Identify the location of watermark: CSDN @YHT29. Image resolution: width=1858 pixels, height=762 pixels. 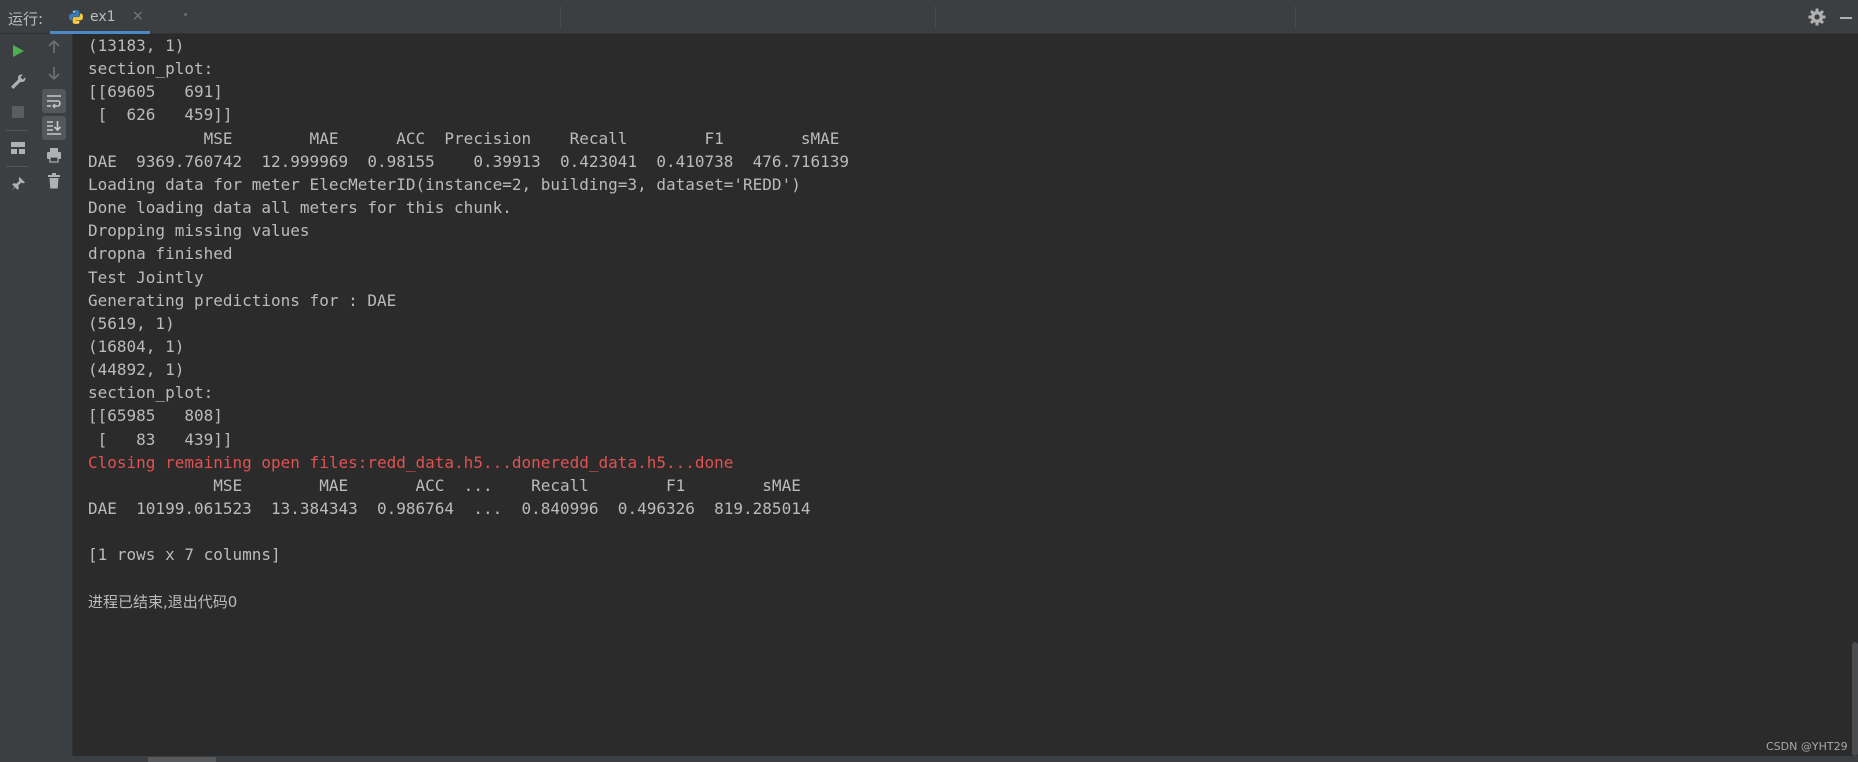
(1807, 746).